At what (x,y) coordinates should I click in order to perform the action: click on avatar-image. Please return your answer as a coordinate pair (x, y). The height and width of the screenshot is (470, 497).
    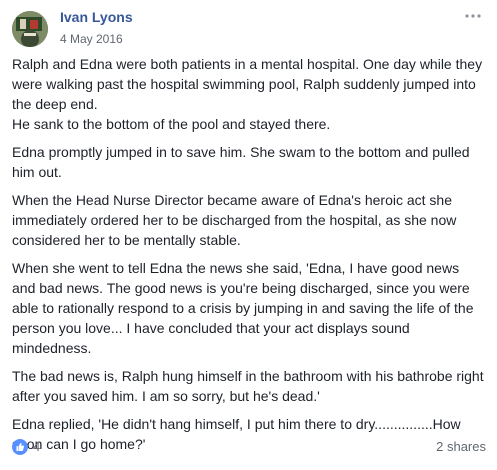
    Looking at the image, I should click on (30, 29).